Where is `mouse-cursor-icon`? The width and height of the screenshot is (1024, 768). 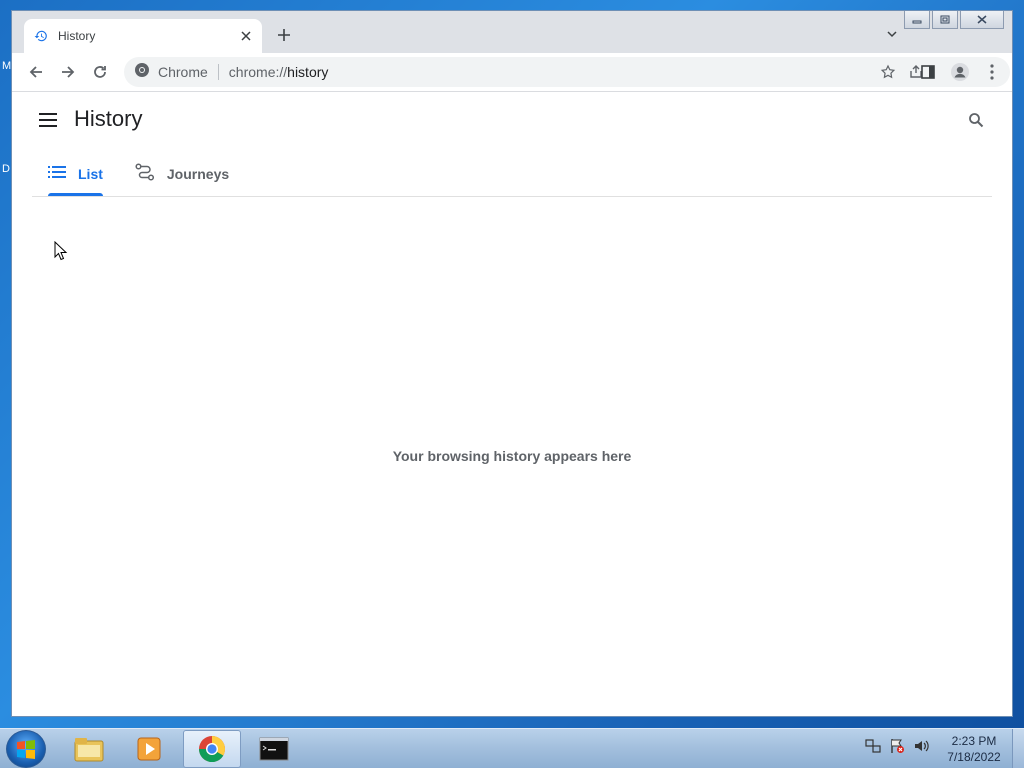
mouse-cursor-icon is located at coordinates (61, 253).